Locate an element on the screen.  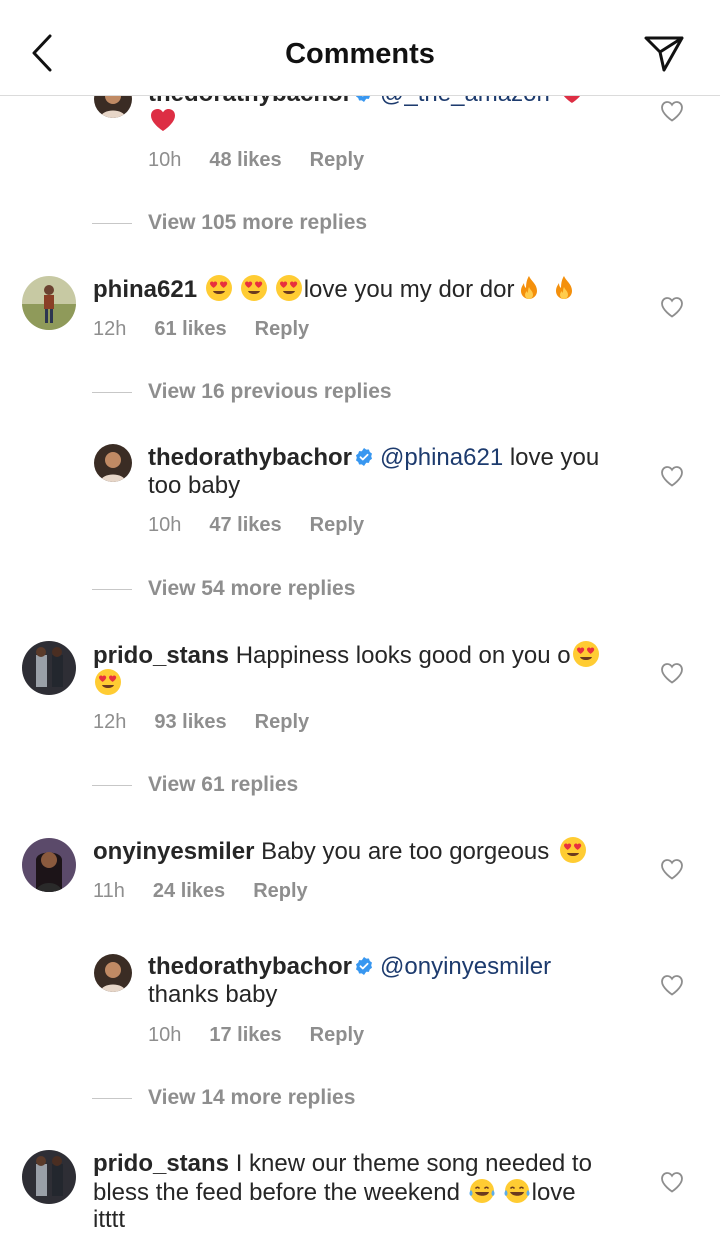
comment-username: phina621 is located at coordinates (145, 289).